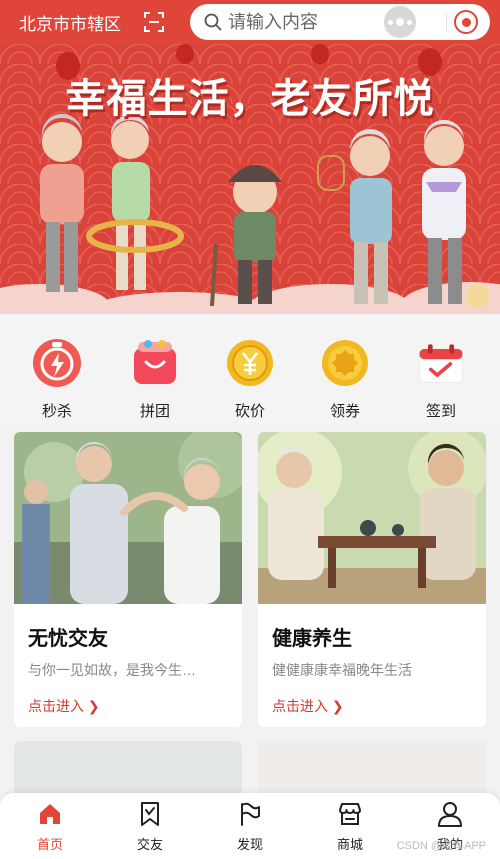 Image resolution: width=500 pixels, height=859 pixels. I want to click on yen-coin-icon, so click(250, 363).